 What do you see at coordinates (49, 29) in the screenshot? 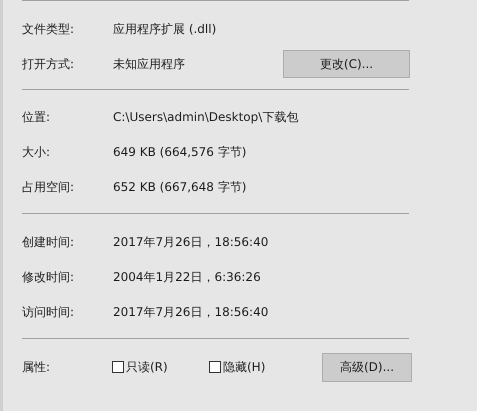
I see `property-label: 文件类型:` at bounding box center [49, 29].